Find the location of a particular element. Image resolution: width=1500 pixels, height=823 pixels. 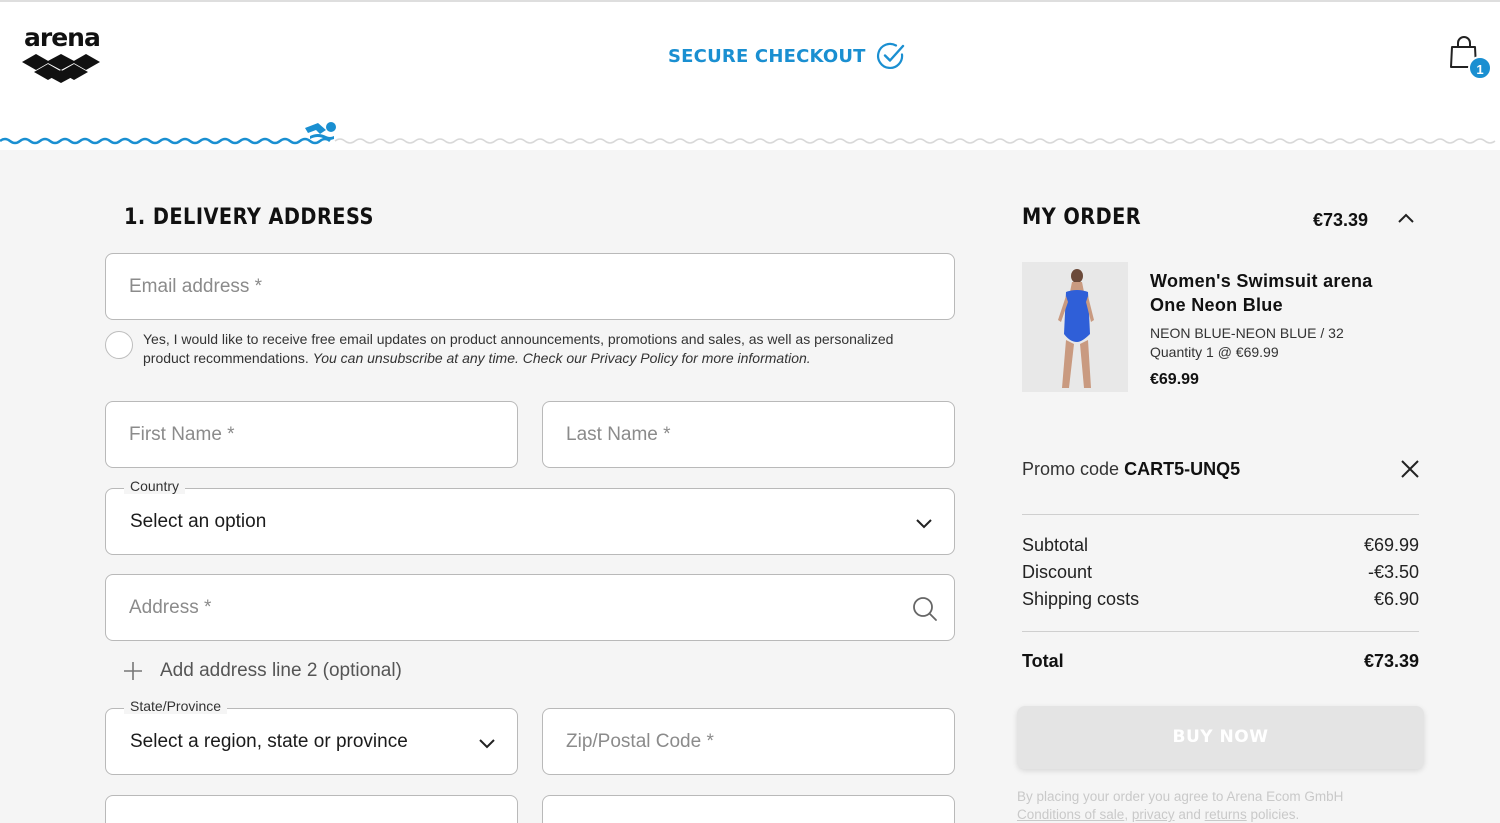

summary-divider-bottom is located at coordinates (1220, 631).